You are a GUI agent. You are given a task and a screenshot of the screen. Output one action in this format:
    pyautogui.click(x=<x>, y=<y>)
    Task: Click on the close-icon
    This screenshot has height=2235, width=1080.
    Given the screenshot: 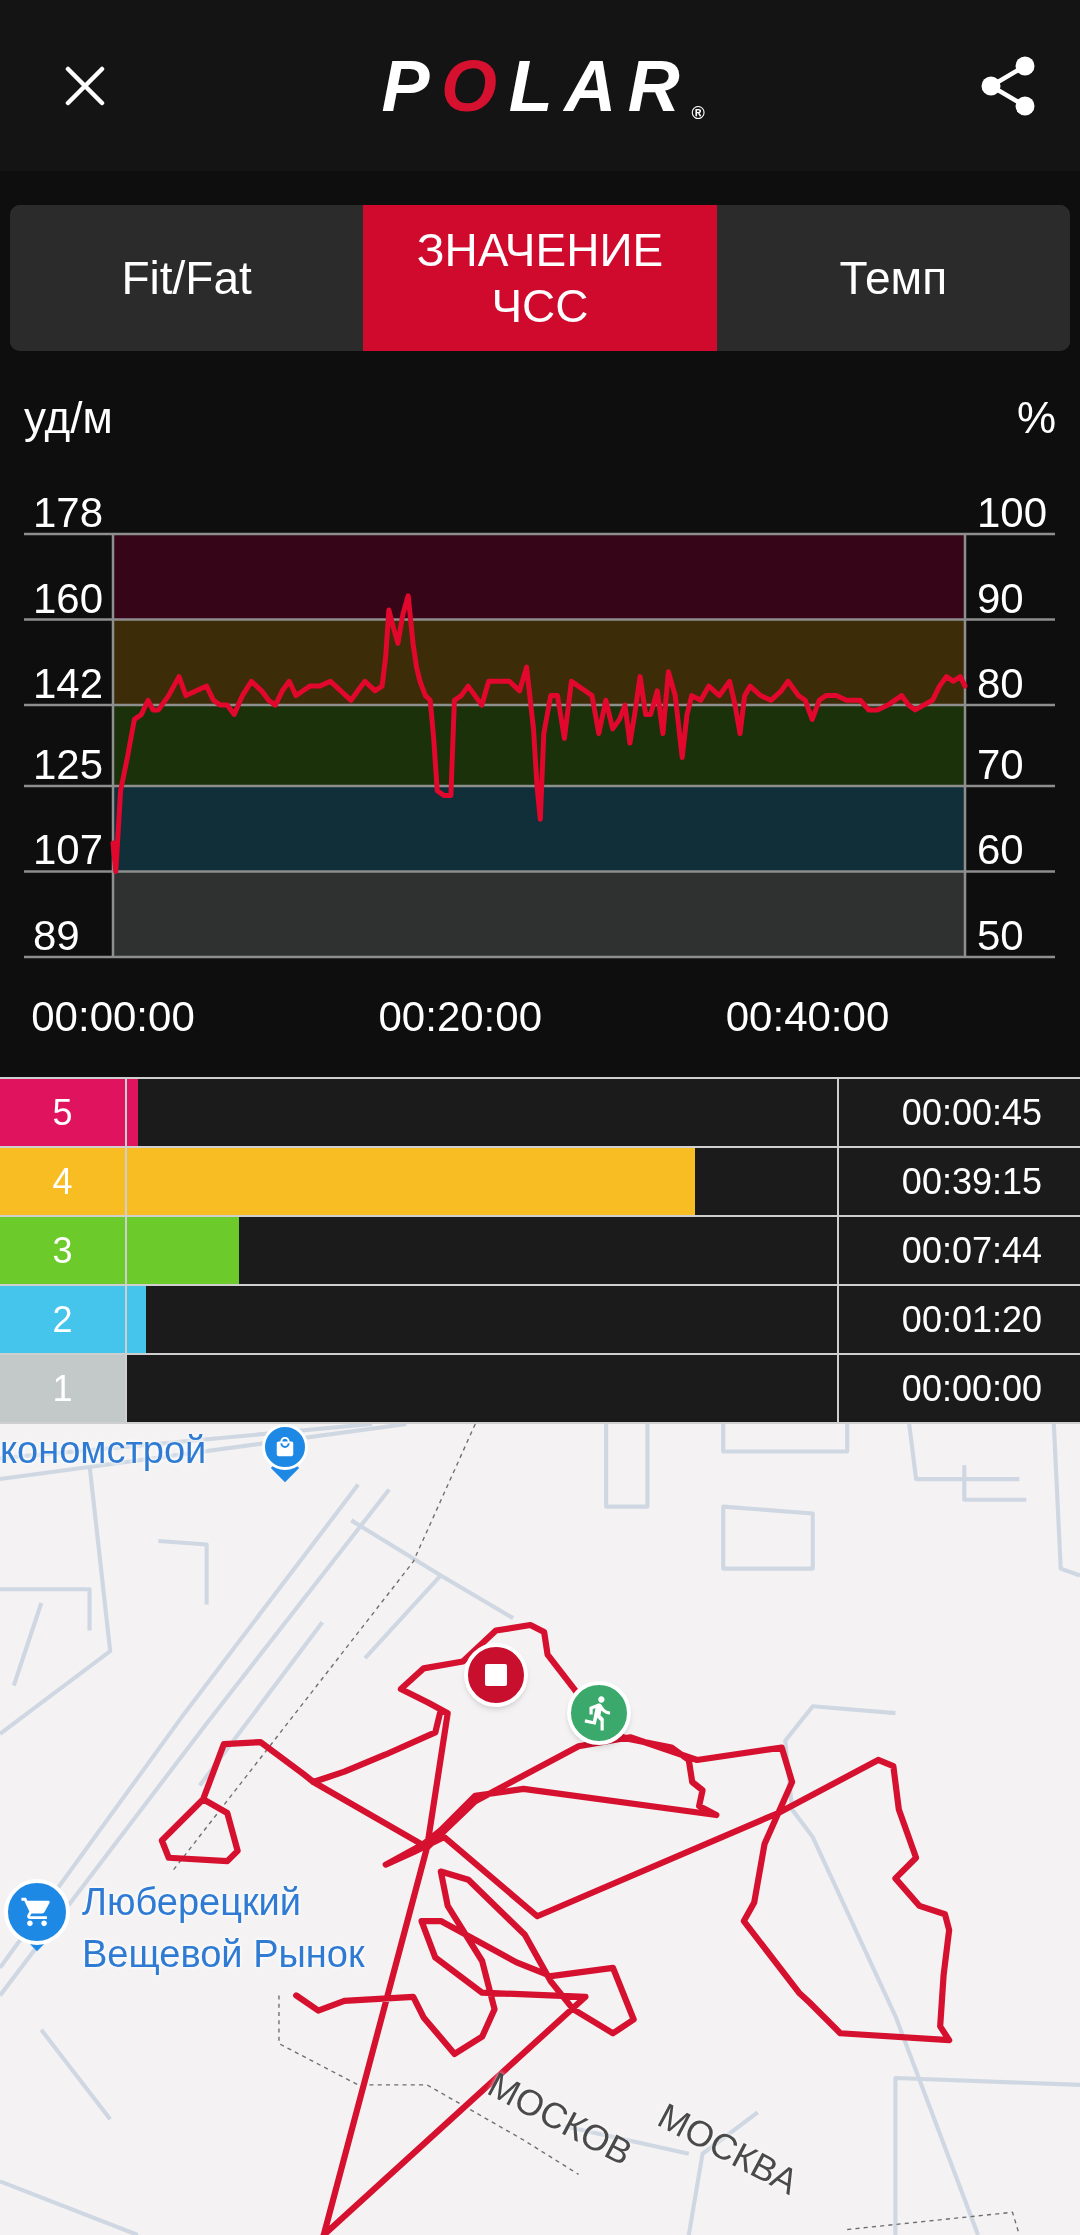 What is the action you would take?
    pyautogui.click(x=85, y=85)
    